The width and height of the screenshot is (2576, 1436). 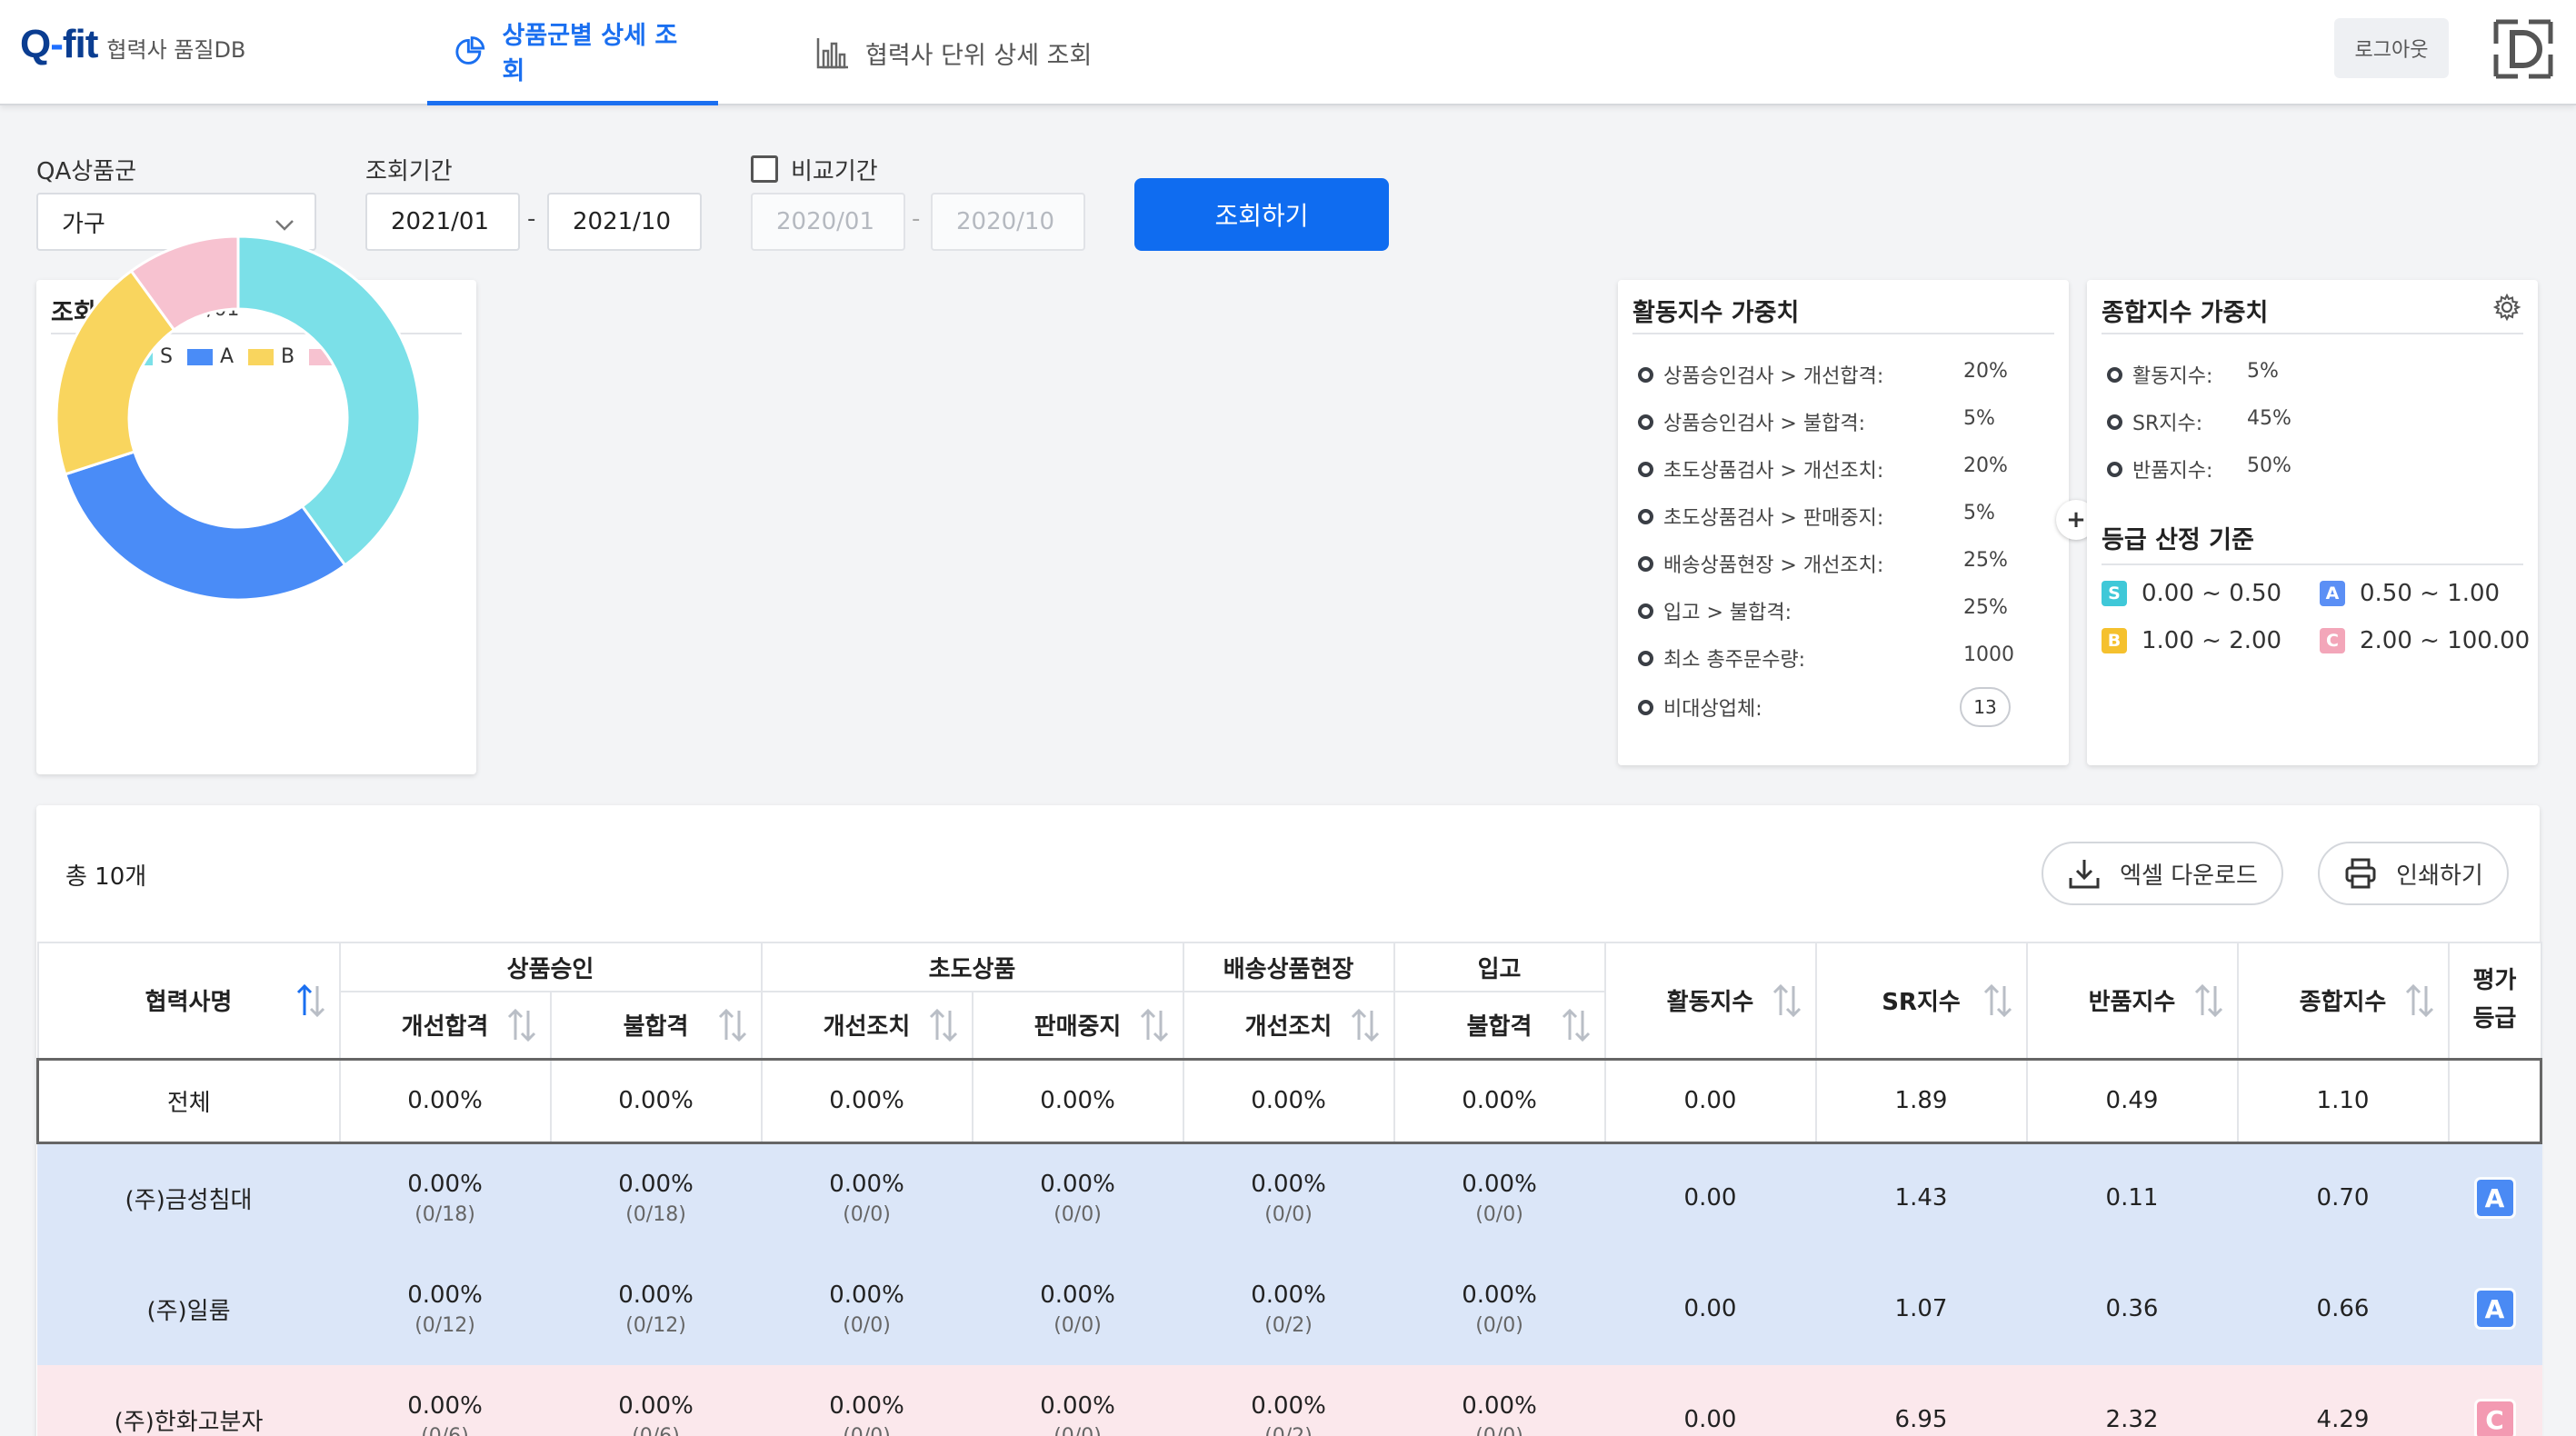 I want to click on grade-criteria-c: C 2.00 ~ 100.00, so click(x=2425, y=640).